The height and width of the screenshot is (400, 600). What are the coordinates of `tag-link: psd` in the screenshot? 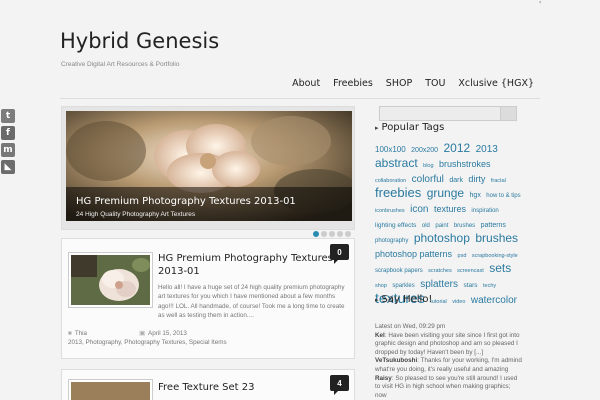 It's located at (462, 256).